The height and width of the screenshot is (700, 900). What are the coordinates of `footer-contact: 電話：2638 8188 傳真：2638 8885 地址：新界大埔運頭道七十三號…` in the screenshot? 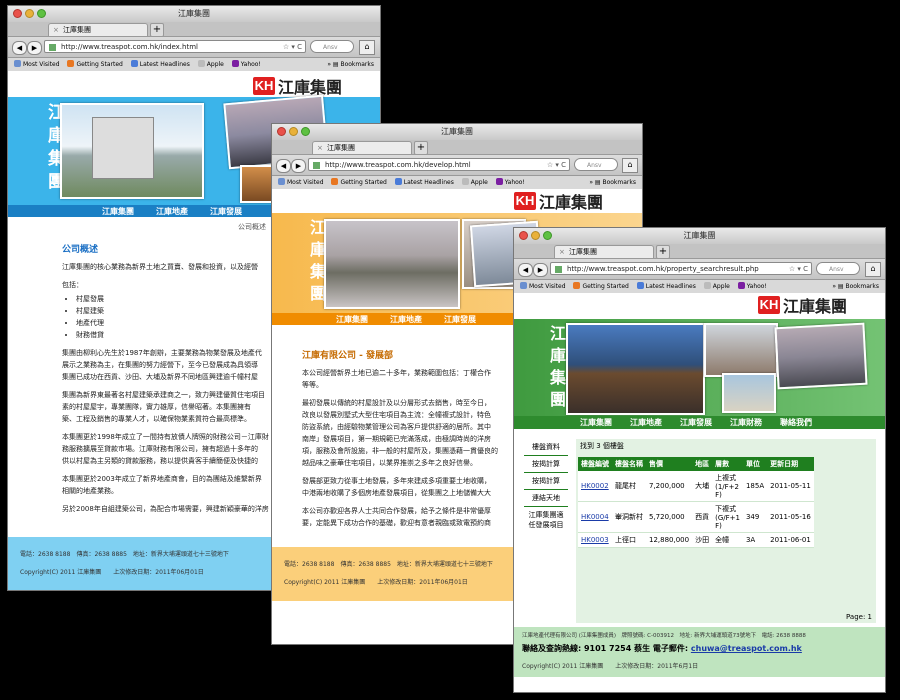 It's located at (388, 564).